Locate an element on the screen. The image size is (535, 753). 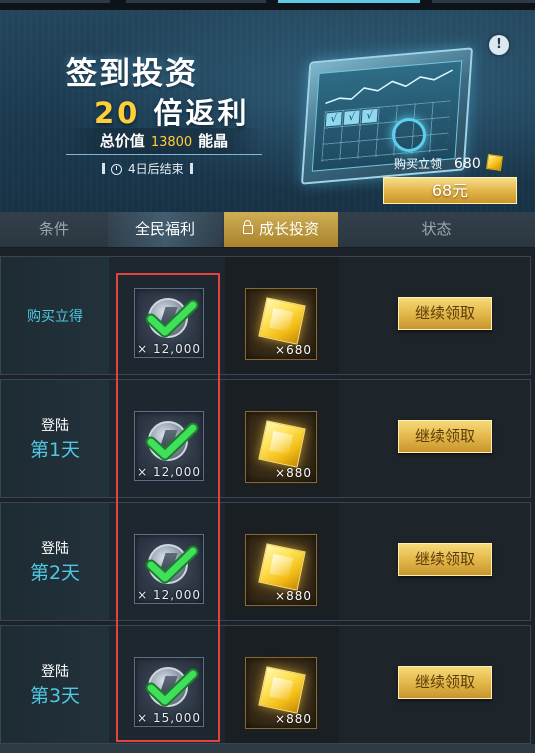
growth-cell: ×680 is located at coordinates (282, 315).